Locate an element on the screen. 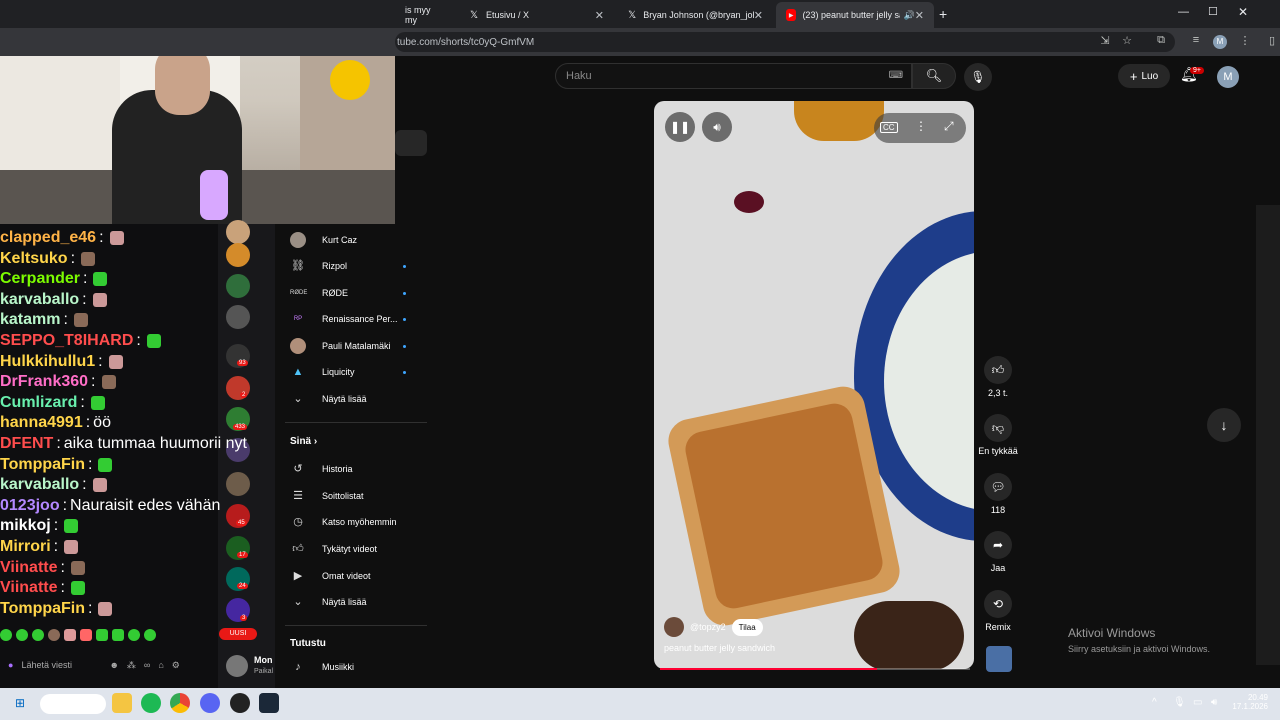 The height and width of the screenshot is (720, 1280). sidebar-music: ♪ Musiikki is located at coordinates (322, 667).